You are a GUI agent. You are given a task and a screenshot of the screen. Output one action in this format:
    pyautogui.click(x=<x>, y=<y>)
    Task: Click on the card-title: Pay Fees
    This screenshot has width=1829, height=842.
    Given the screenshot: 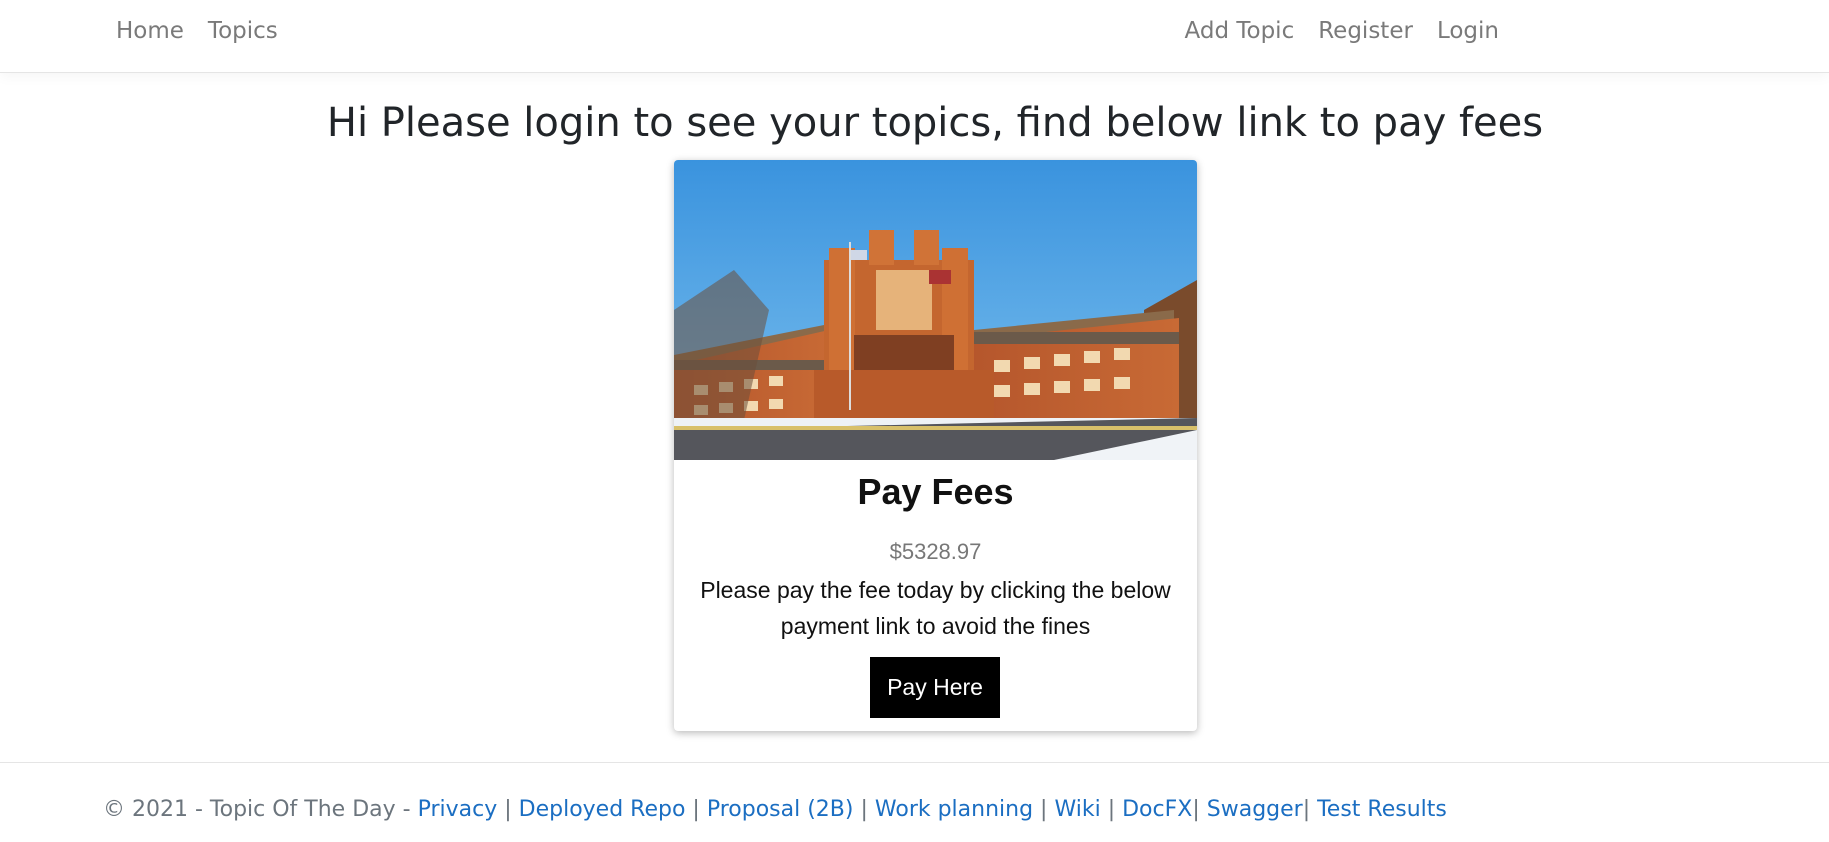 What is the action you would take?
    pyautogui.click(x=935, y=491)
    